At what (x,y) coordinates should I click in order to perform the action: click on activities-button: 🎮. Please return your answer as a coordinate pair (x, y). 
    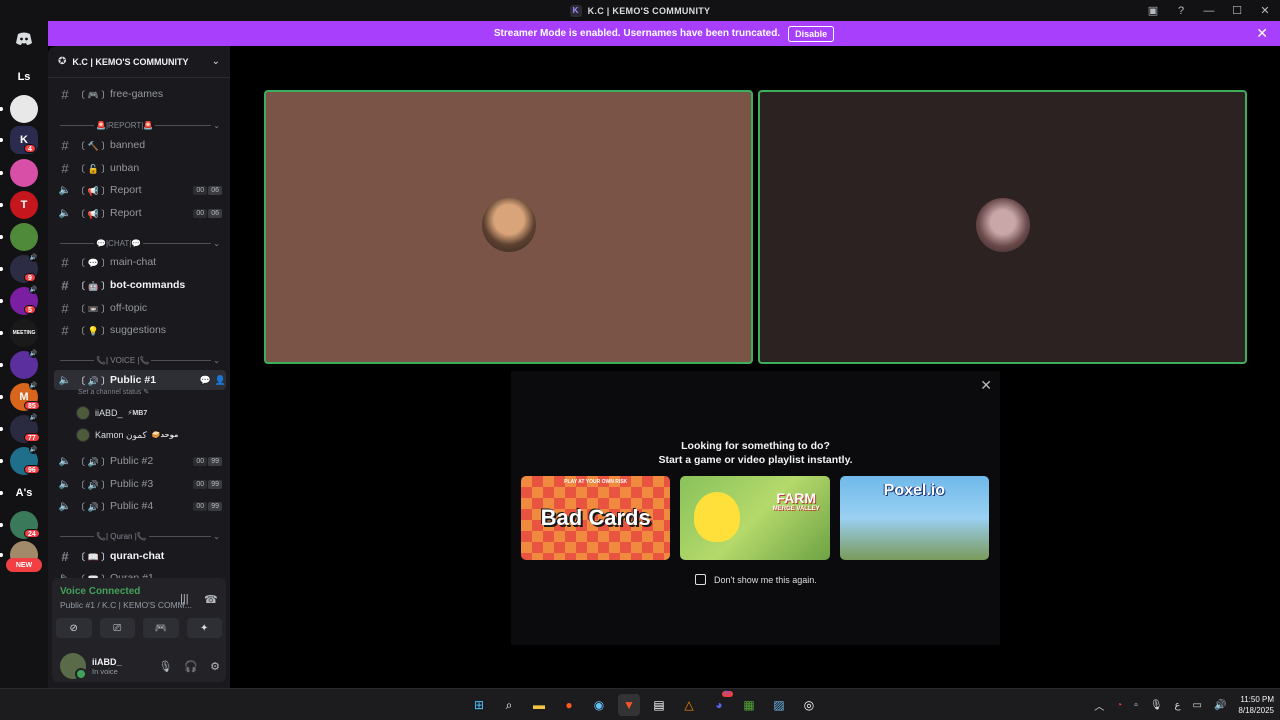
    Looking at the image, I should click on (161, 628).